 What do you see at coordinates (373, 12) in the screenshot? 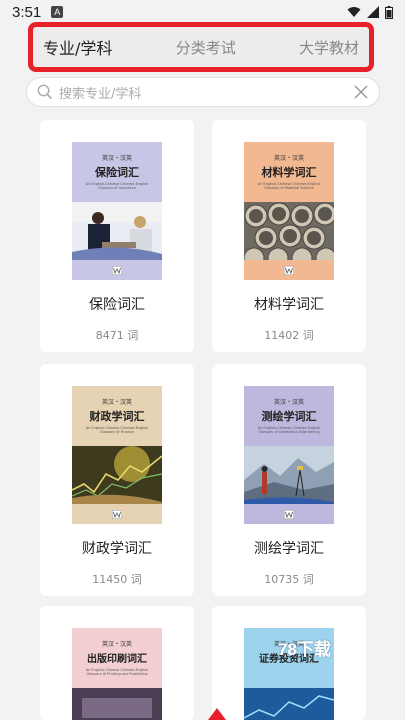
I see `signal-icon` at bounding box center [373, 12].